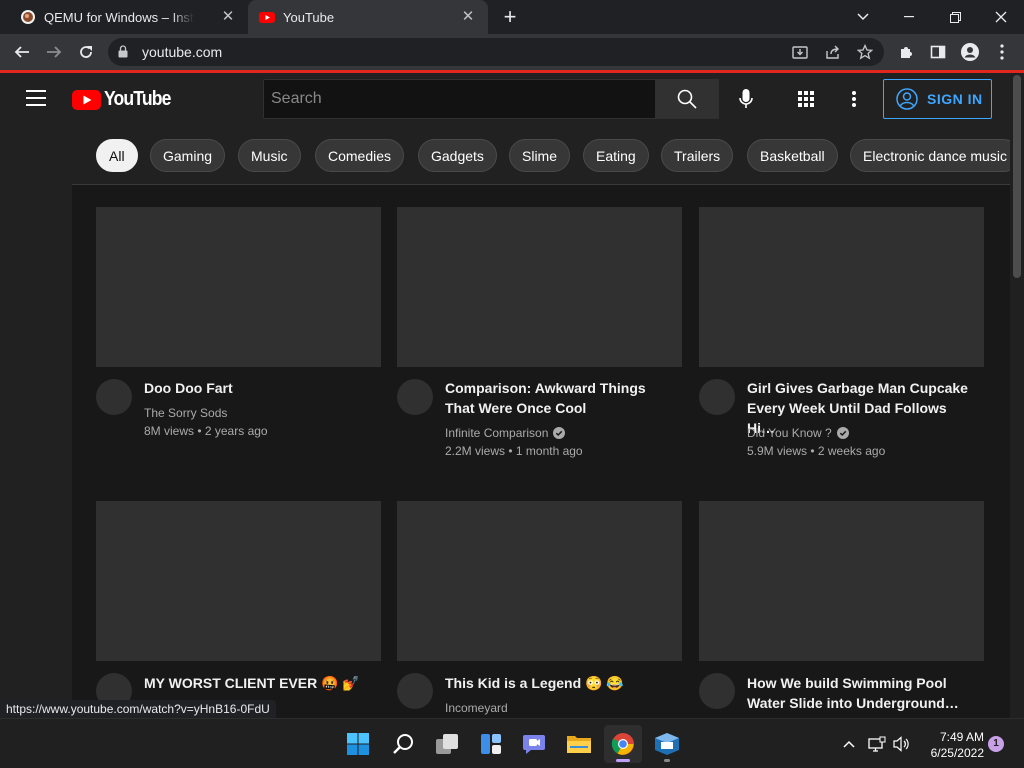 The image size is (1024, 768). I want to click on file-explorer-button, so click(579, 744).